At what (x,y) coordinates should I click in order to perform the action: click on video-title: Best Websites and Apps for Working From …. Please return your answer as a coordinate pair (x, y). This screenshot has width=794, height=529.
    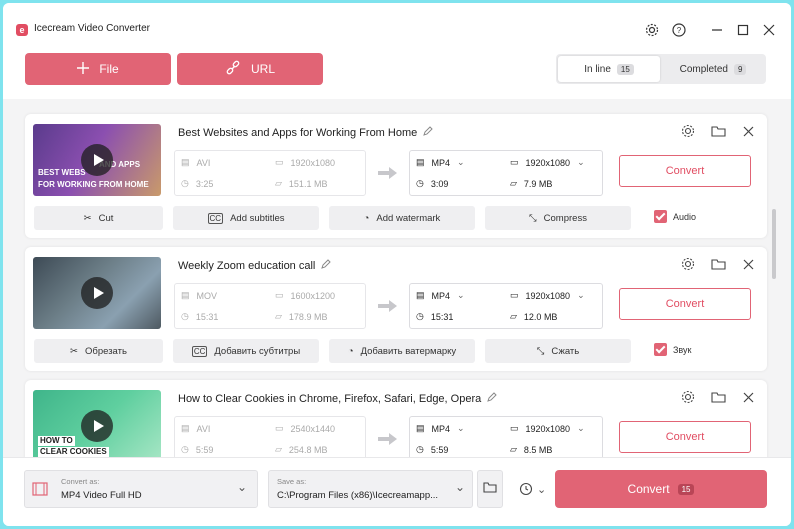
    Looking at the image, I should click on (305, 132).